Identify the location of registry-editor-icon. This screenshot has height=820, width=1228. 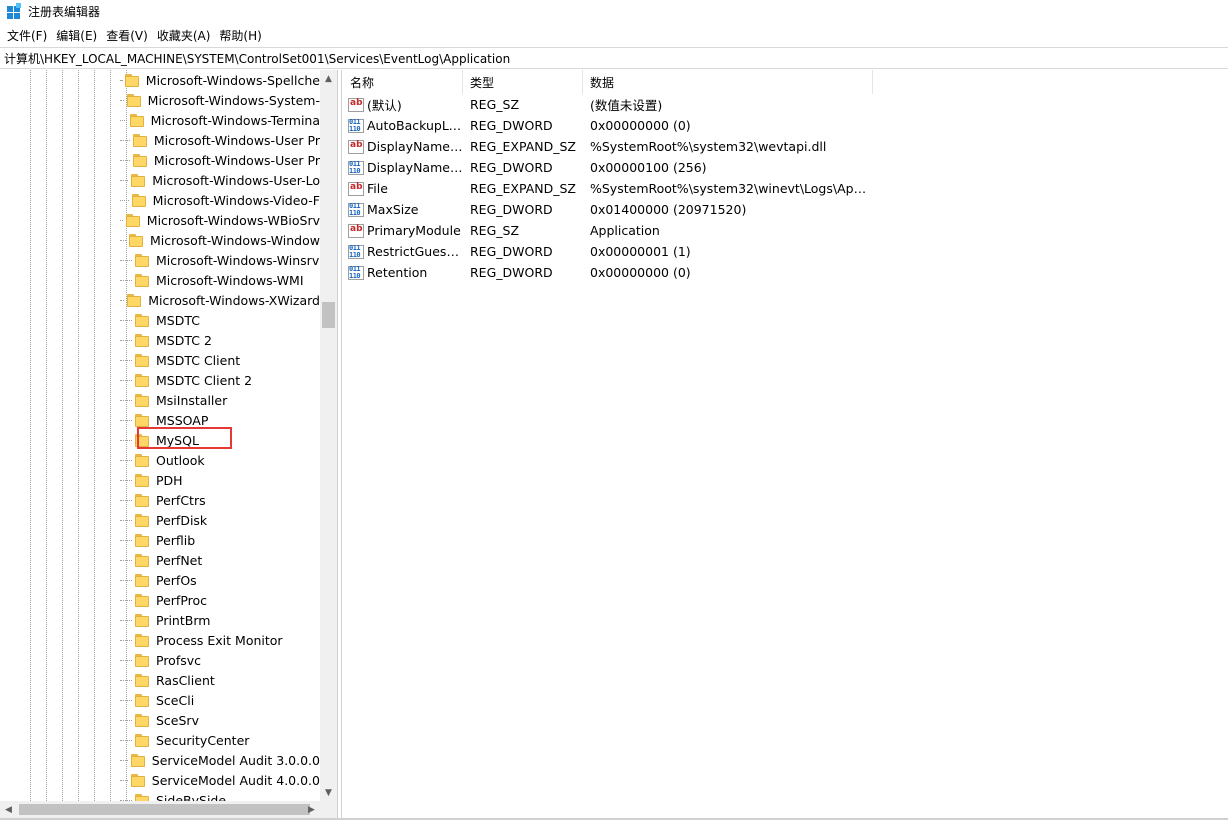
(14, 11).